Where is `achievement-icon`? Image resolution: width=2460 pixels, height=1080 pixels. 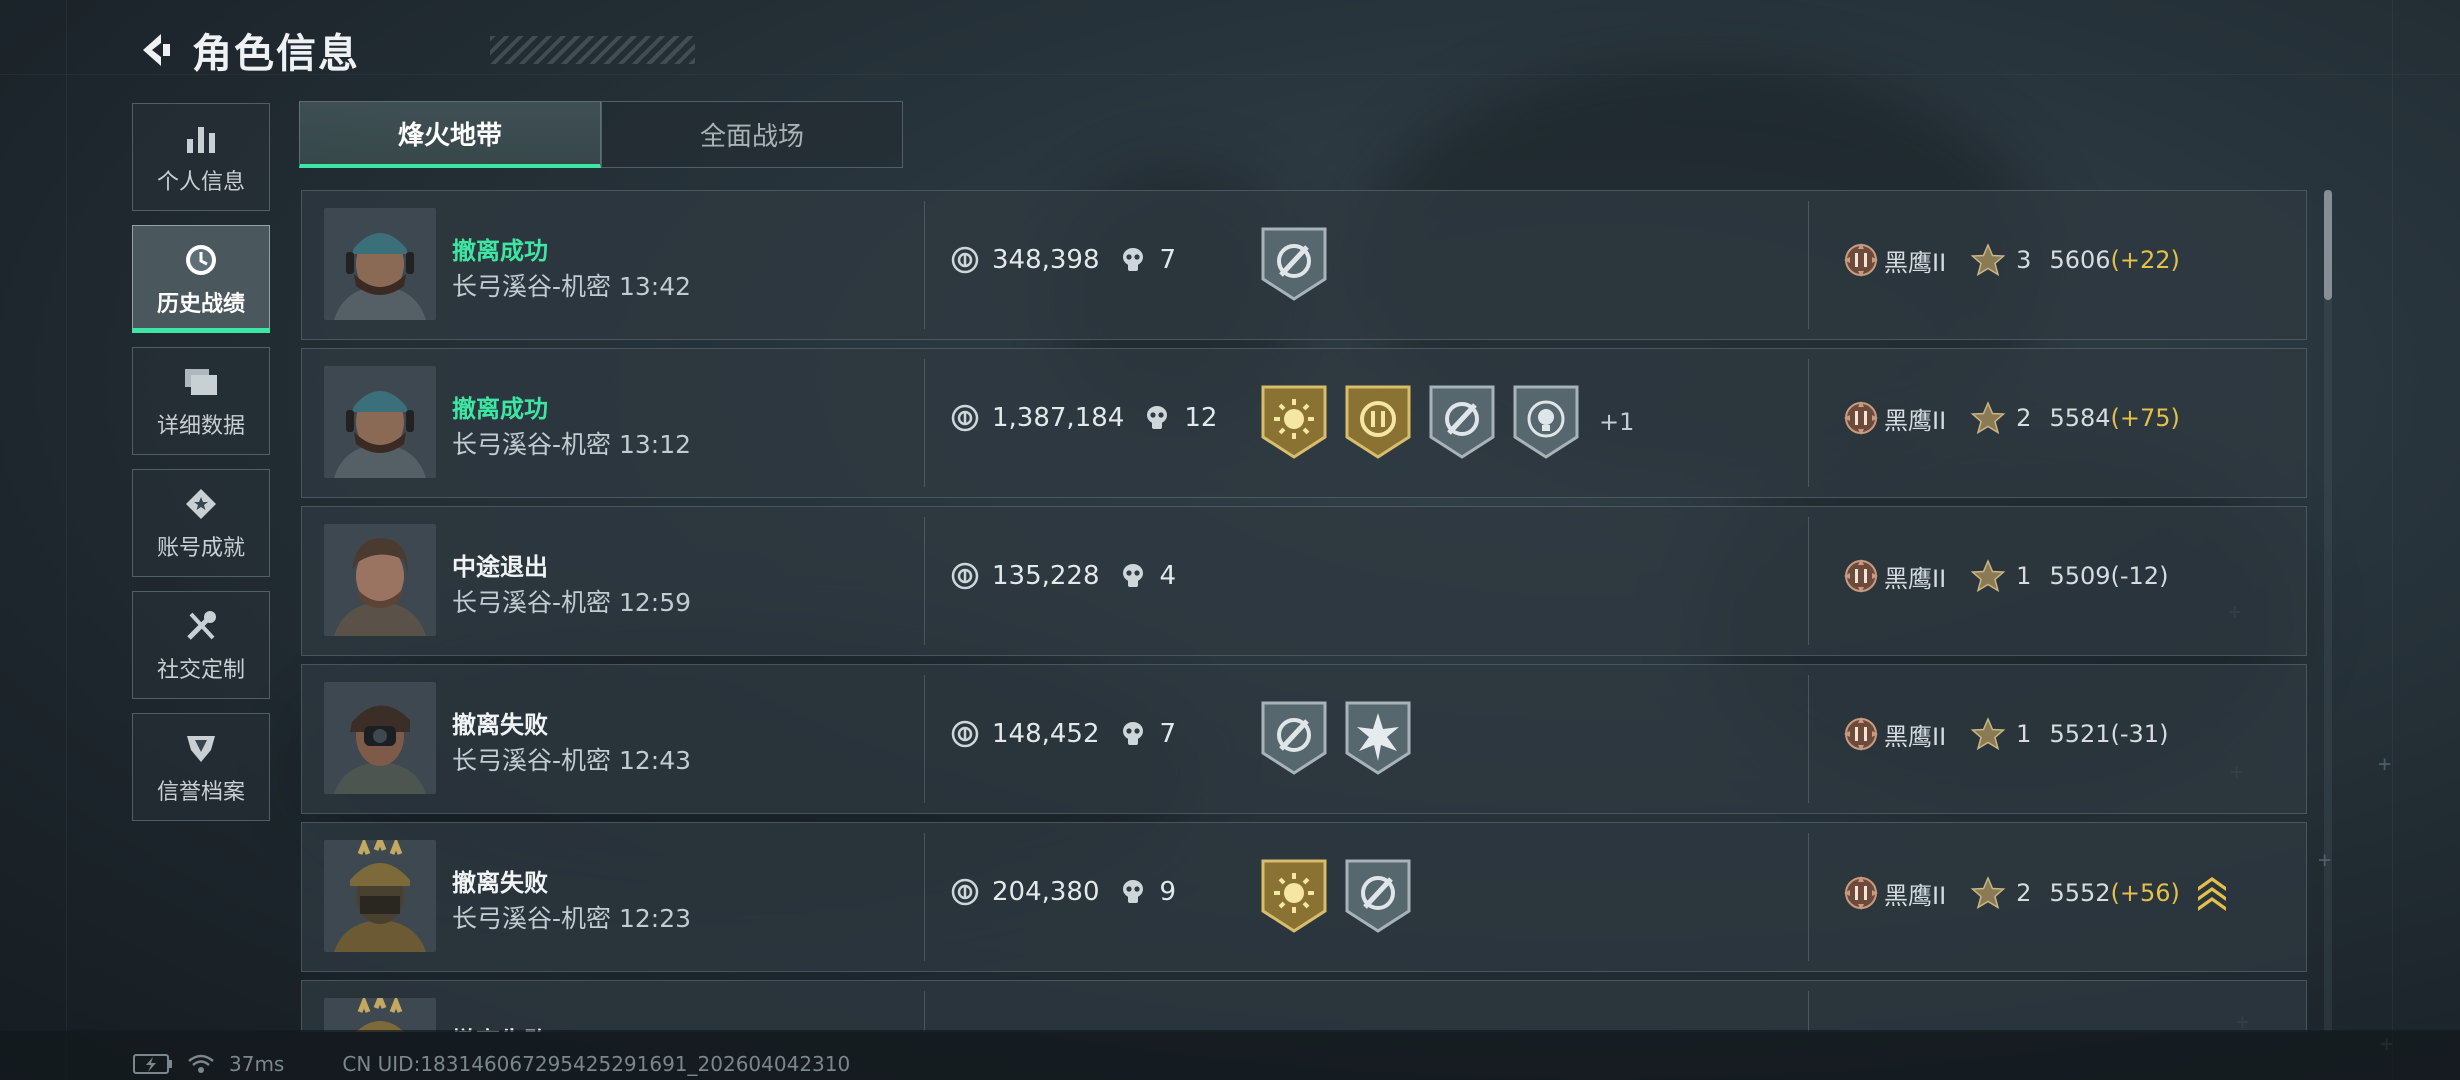 achievement-icon is located at coordinates (201, 504).